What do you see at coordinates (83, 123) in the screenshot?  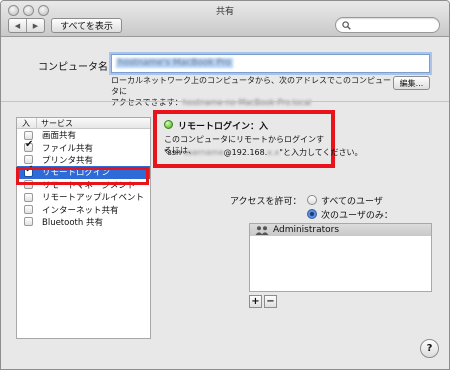 I see `service-list-header: 入 サービス` at bounding box center [83, 123].